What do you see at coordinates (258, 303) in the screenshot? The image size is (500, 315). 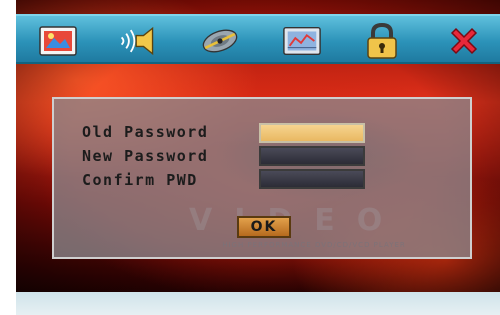 I see `screen-bezel-strip` at bounding box center [258, 303].